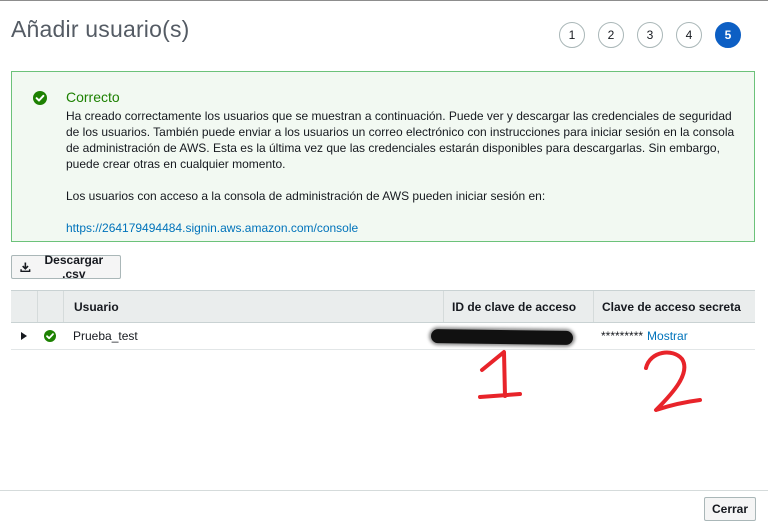  I want to click on handwritten-annotations: 1 2, so click(590, 381).